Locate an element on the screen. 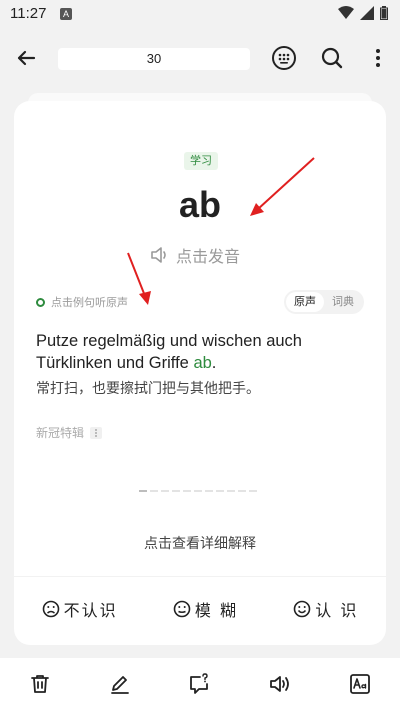 Image resolution: width=400 pixels, height=710 pixels. sentence-translation: 常打扫，也要擦拭门把与其他把手。 is located at coordinates (148, 389).